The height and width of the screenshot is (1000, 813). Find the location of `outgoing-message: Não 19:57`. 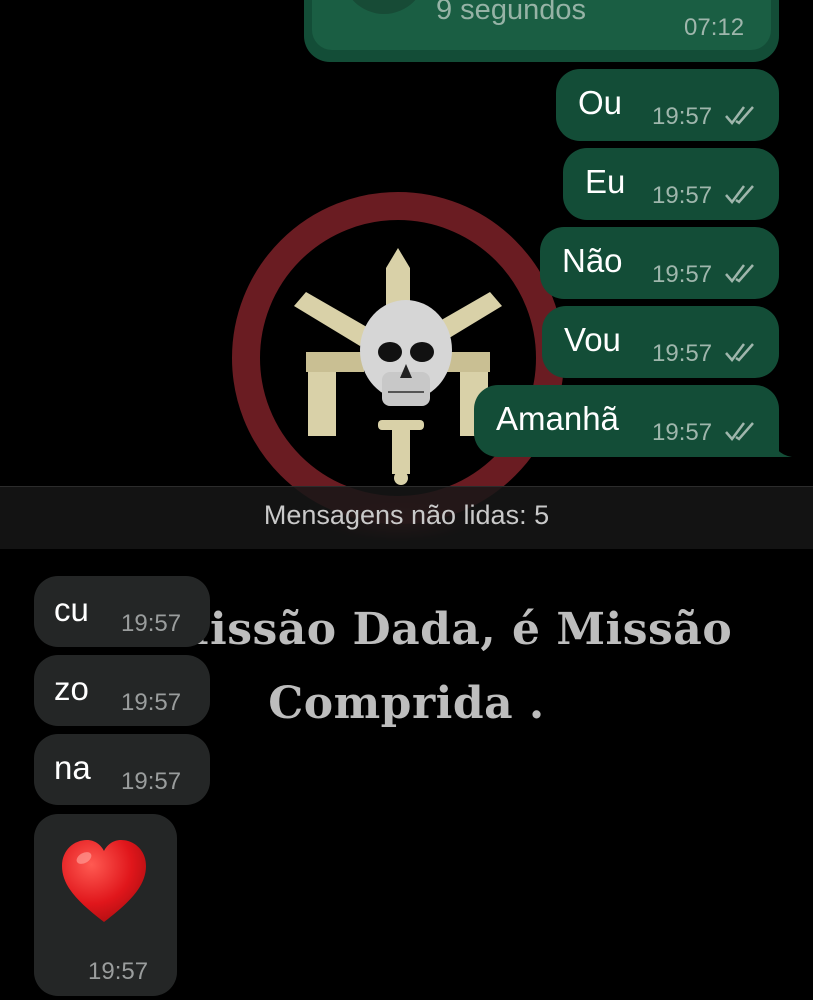

outgoing-message: Não 19:57 is located at coordinates (659, 263).